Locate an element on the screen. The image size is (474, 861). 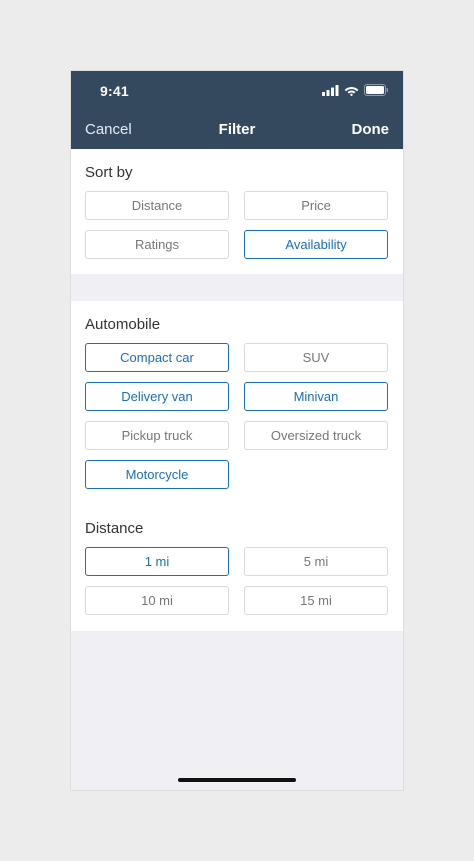
distance-option-10-mi: 10 mi is located at coordinates (157, 600).